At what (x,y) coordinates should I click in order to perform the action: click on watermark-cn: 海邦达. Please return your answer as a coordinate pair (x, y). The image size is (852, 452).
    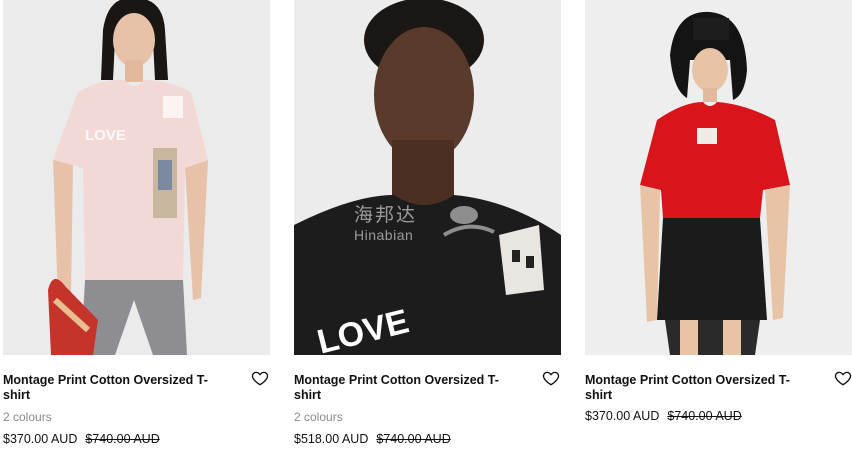
    Looking at the image, I should click on (386, 215).